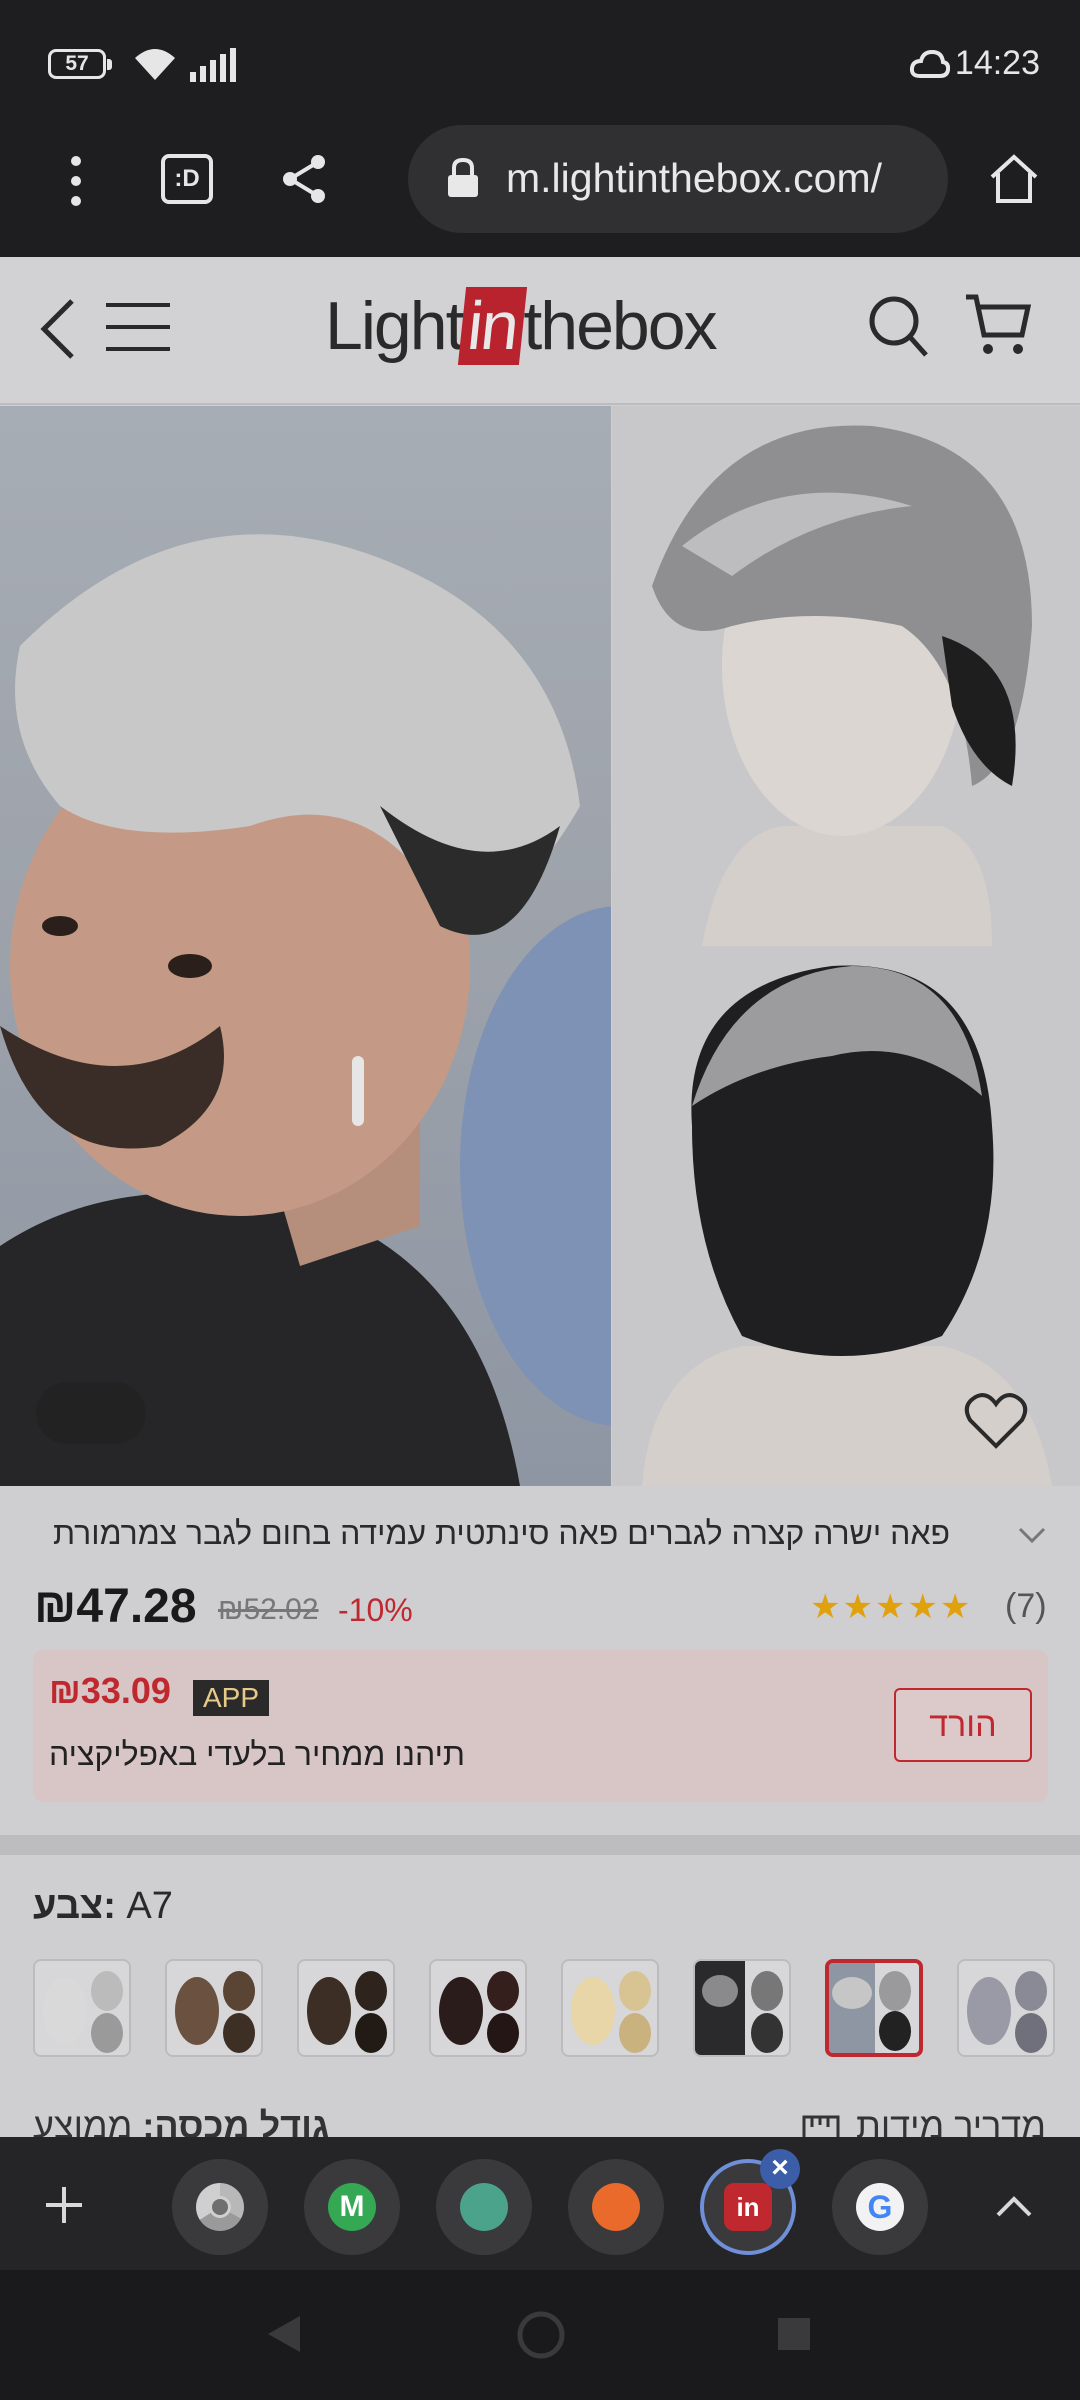 The height and width of the screenshot is (2400, 1080). What do you see at coordinates (998, 325) in the screenshot?
I see `cart-icon` at bounding box center [998, 325].